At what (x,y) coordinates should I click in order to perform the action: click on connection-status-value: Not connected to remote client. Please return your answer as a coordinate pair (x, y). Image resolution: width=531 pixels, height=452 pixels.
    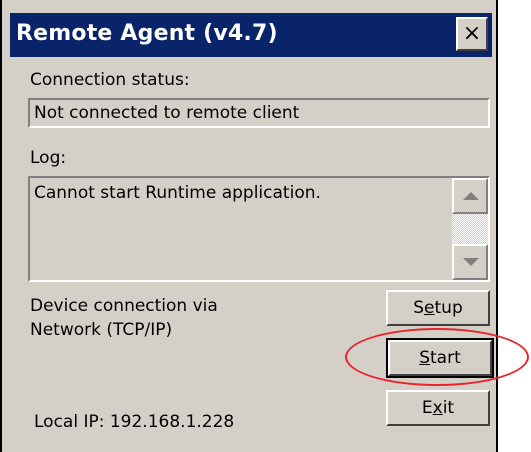
    Looking at the image, I should click on (167, 113).